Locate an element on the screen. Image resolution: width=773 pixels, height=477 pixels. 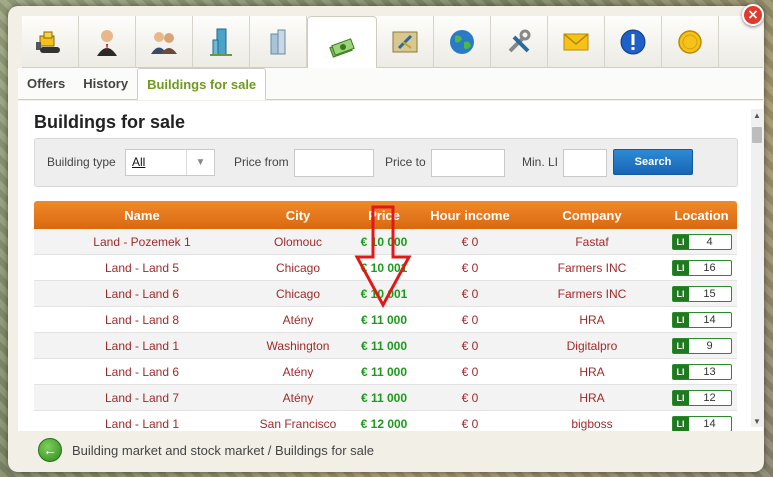
tab-offers: Offers is located at coordinates (46, 84).